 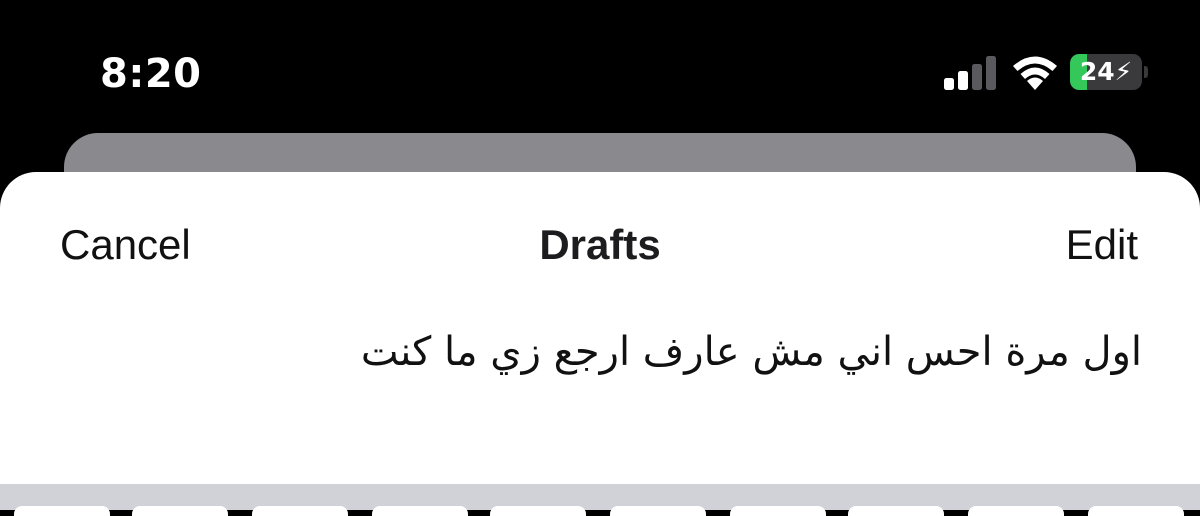 I want to click on status-time: 8:20, so click(x=151, y=74).